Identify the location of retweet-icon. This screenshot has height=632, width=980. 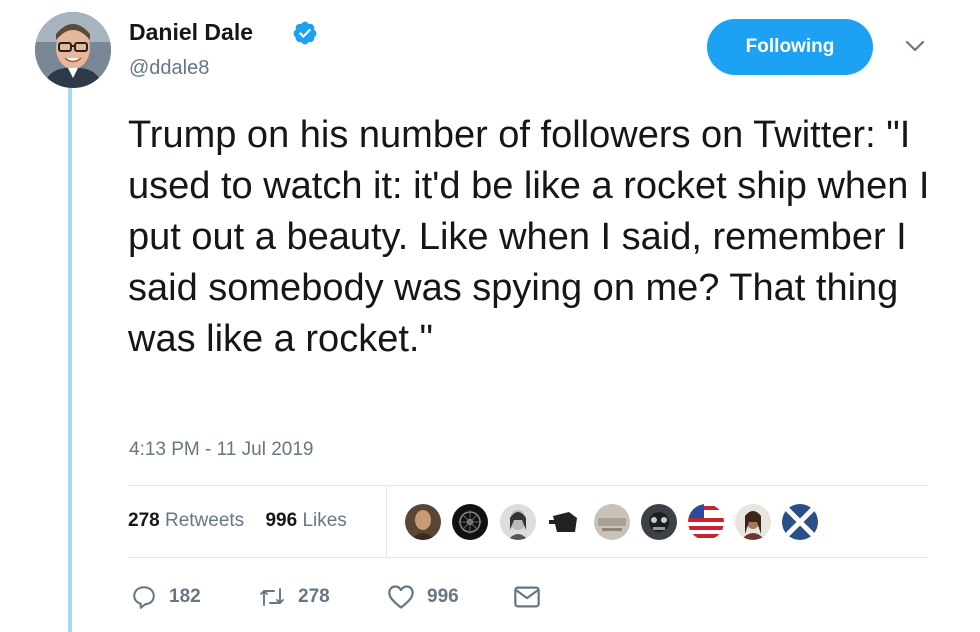
(272, 597).